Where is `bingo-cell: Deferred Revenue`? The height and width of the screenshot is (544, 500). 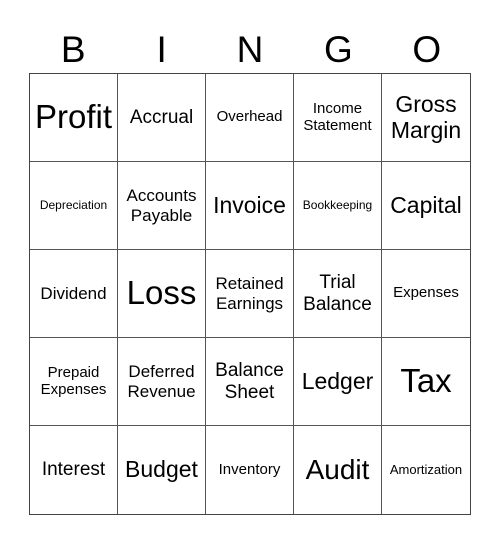 bingo-cell: Deferred Revenue is located at coordinates (162, 382).